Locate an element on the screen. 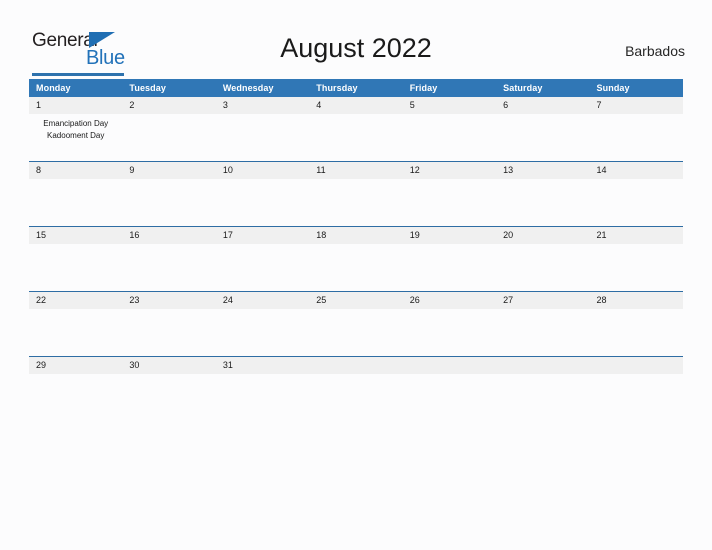 This screenshot has width=712, height=550. calendar-day-cell-inner: 21 is located at coordinates (636, 259).